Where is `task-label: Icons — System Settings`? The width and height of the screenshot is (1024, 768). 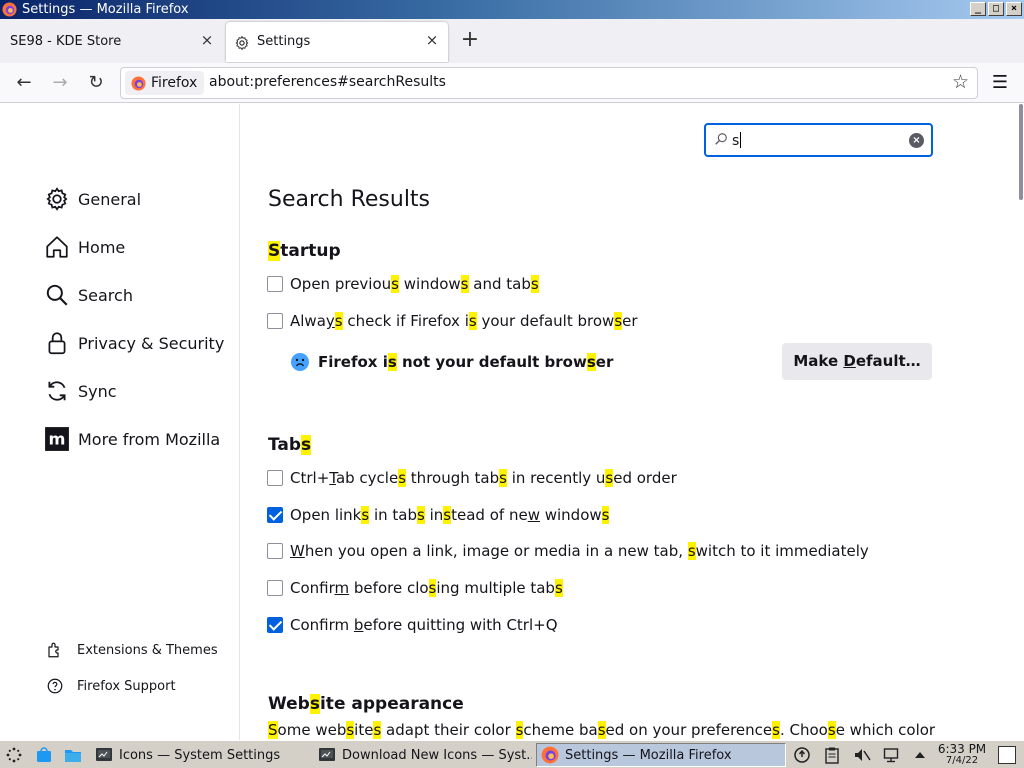
task-label: Icons — System Settings is located at coordinates (200, 755).